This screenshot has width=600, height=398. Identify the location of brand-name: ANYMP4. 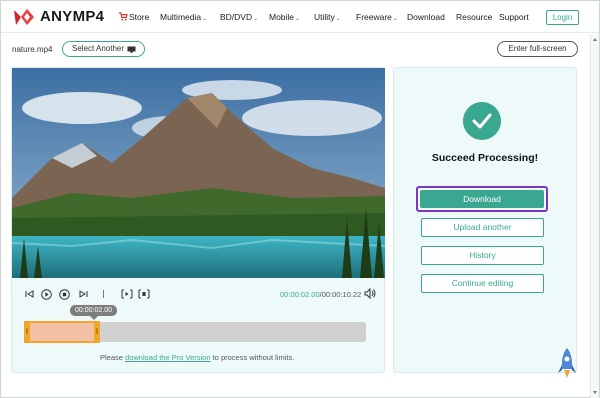
(72, 16).